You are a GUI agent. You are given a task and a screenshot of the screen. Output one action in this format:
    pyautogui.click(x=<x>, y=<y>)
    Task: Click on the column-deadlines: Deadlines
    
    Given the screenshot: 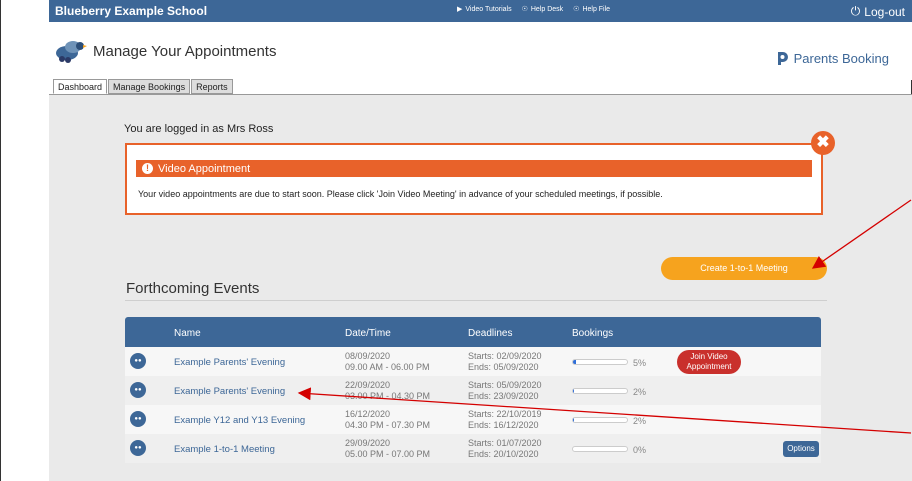 What is the action you would take?
    pyautogui.click(x=490, y=333)
    